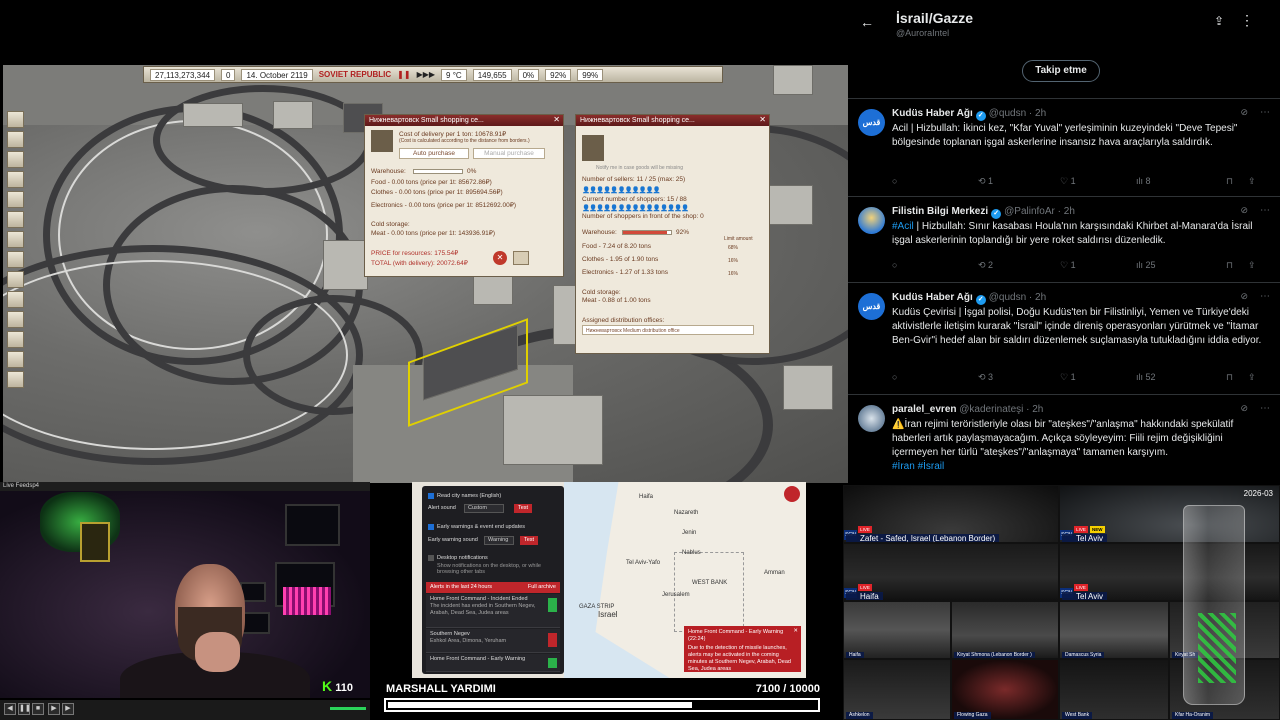 This screenshot has height=720, width=1280. Describe the element at coordinates (426, 74) in the screenshot. I see `play-icon: ▶▶▶` at that location.